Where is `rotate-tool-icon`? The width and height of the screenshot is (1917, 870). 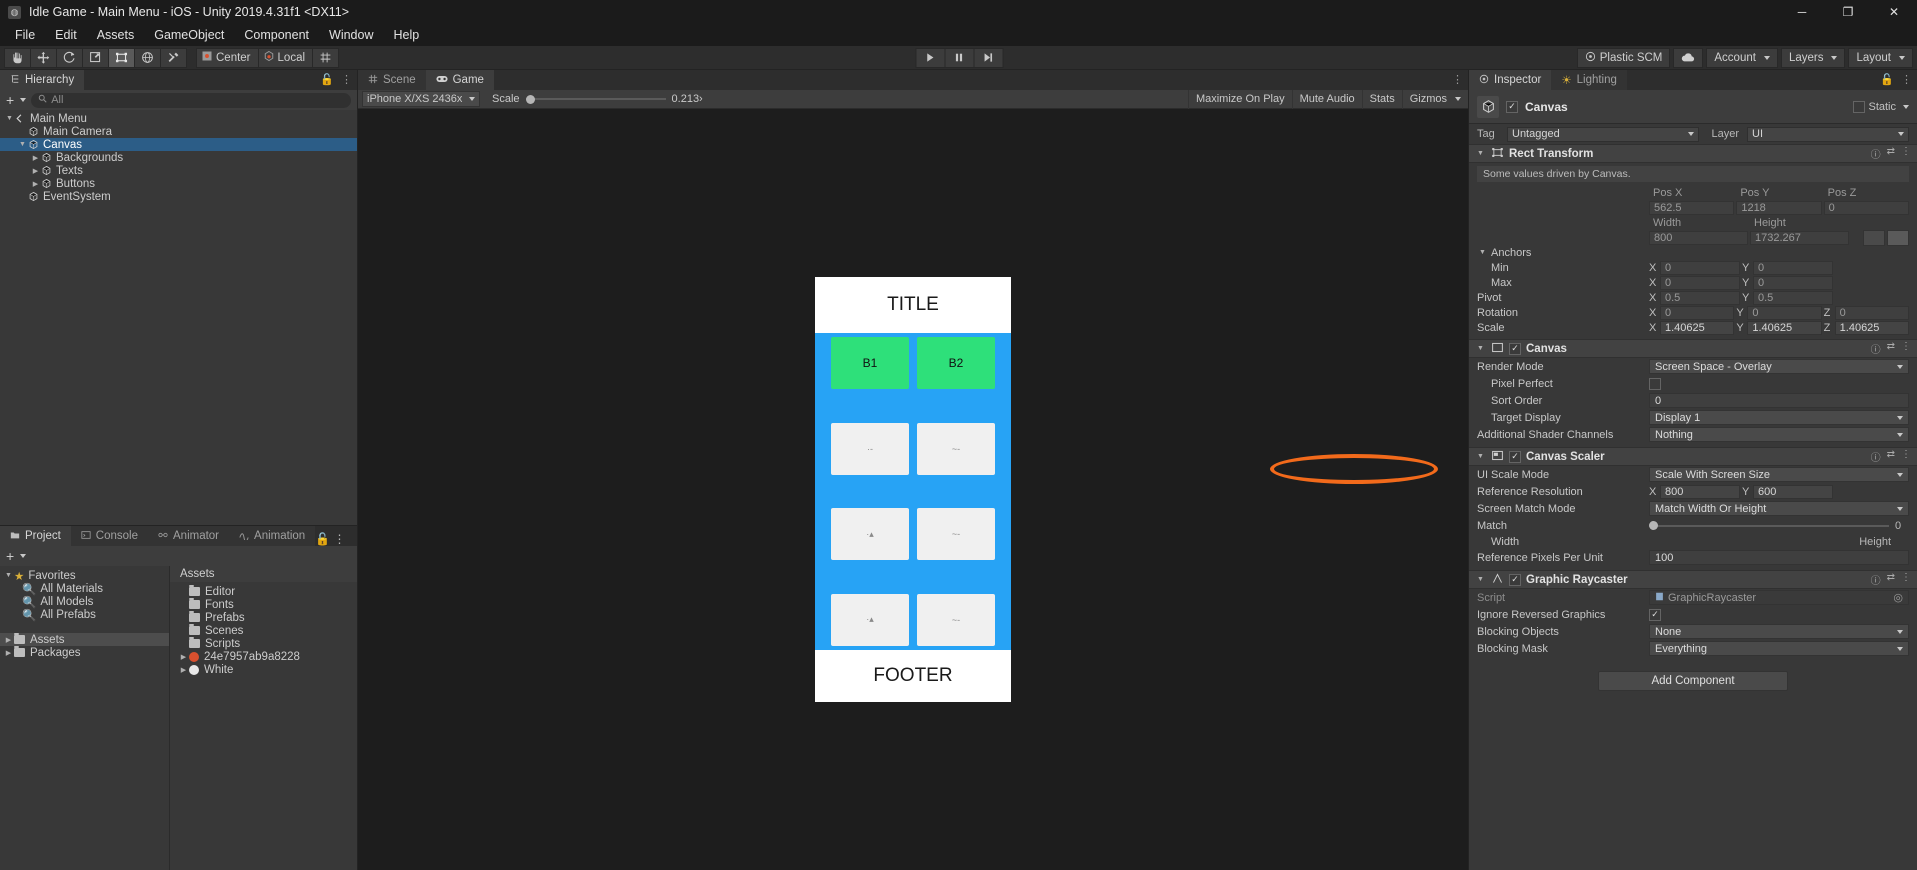 rotate-tool-icon is located at coordinates (69, 57).